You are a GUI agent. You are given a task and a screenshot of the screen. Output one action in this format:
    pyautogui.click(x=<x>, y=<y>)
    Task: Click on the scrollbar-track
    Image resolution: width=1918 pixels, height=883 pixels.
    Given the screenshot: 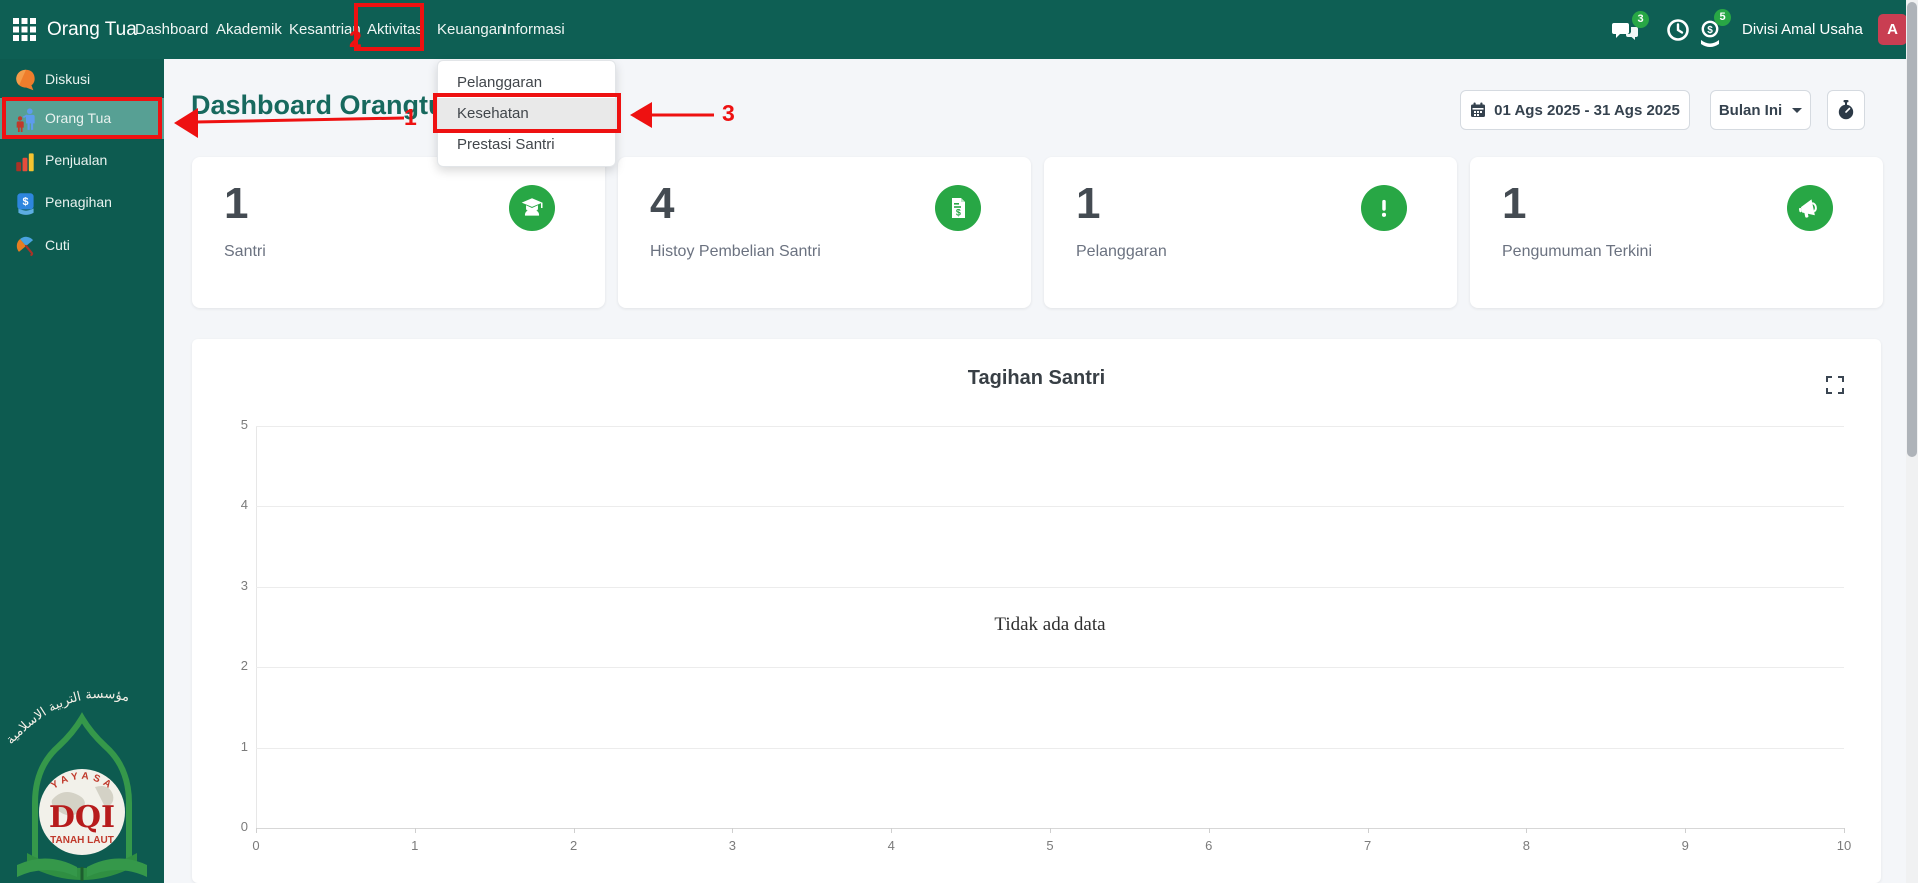 What is the action you would take?
    pyautogui.click(x=1912, y=441)
    